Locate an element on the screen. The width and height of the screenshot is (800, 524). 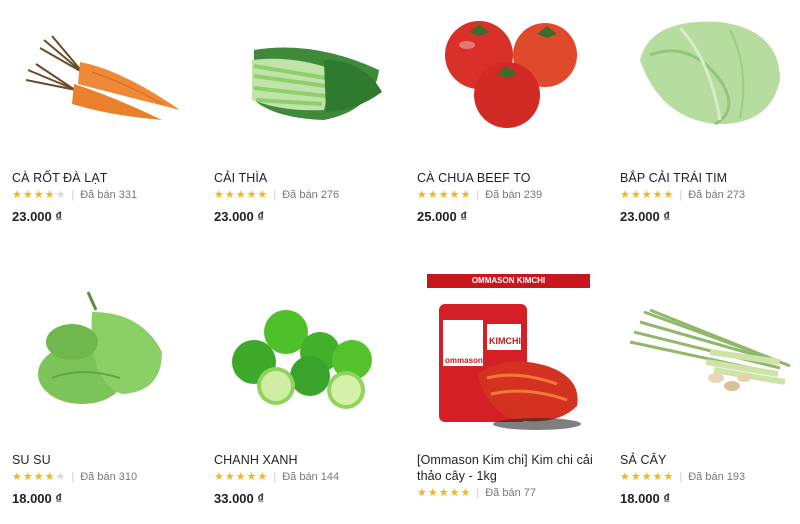
sold-count: Đã bán 331 is located at coordinates (109, 195).